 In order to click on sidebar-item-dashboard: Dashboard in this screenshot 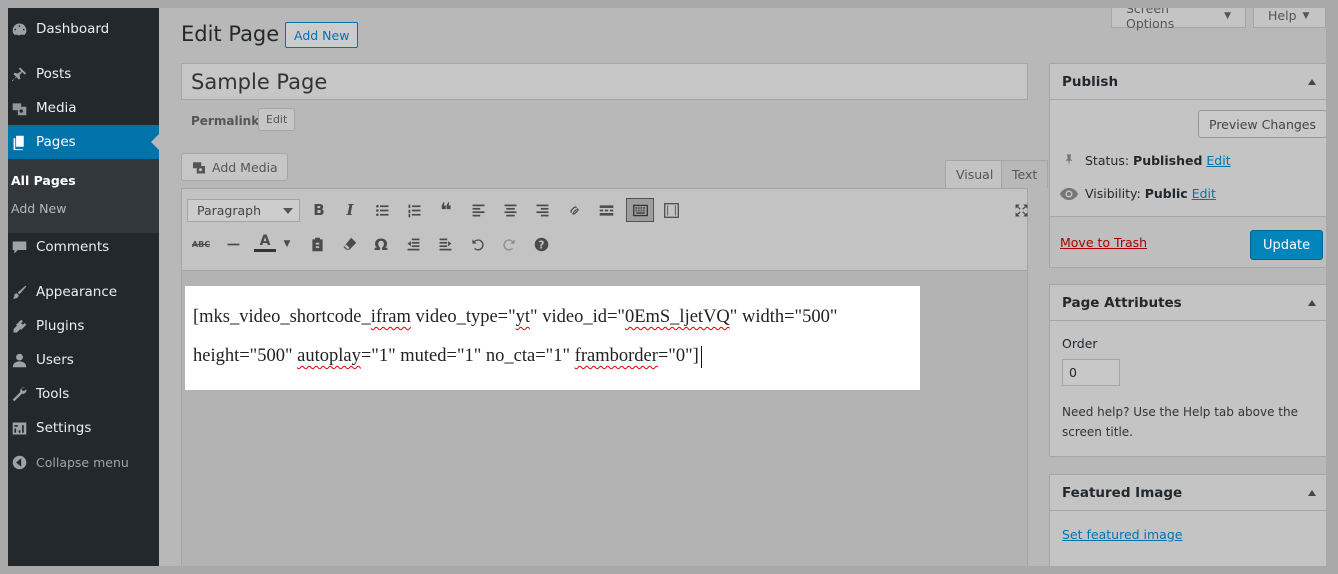, I will do `click(83, 29)`.